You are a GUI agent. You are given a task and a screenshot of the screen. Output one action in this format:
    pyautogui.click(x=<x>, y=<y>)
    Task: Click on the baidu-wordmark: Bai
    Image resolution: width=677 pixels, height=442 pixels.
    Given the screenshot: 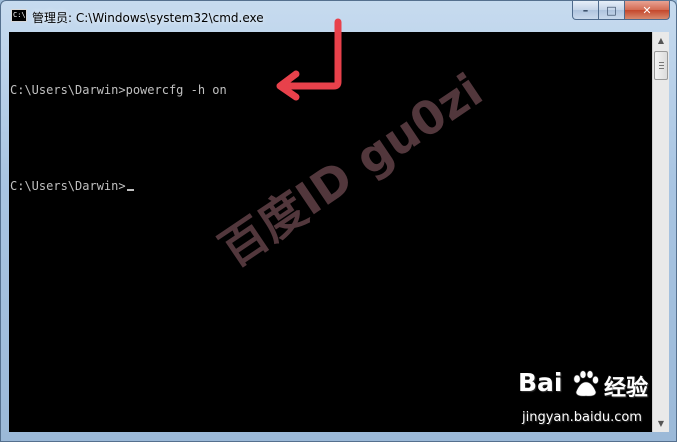 What is the action you would take?
    pyautogui.click(x=540, y=382)
    